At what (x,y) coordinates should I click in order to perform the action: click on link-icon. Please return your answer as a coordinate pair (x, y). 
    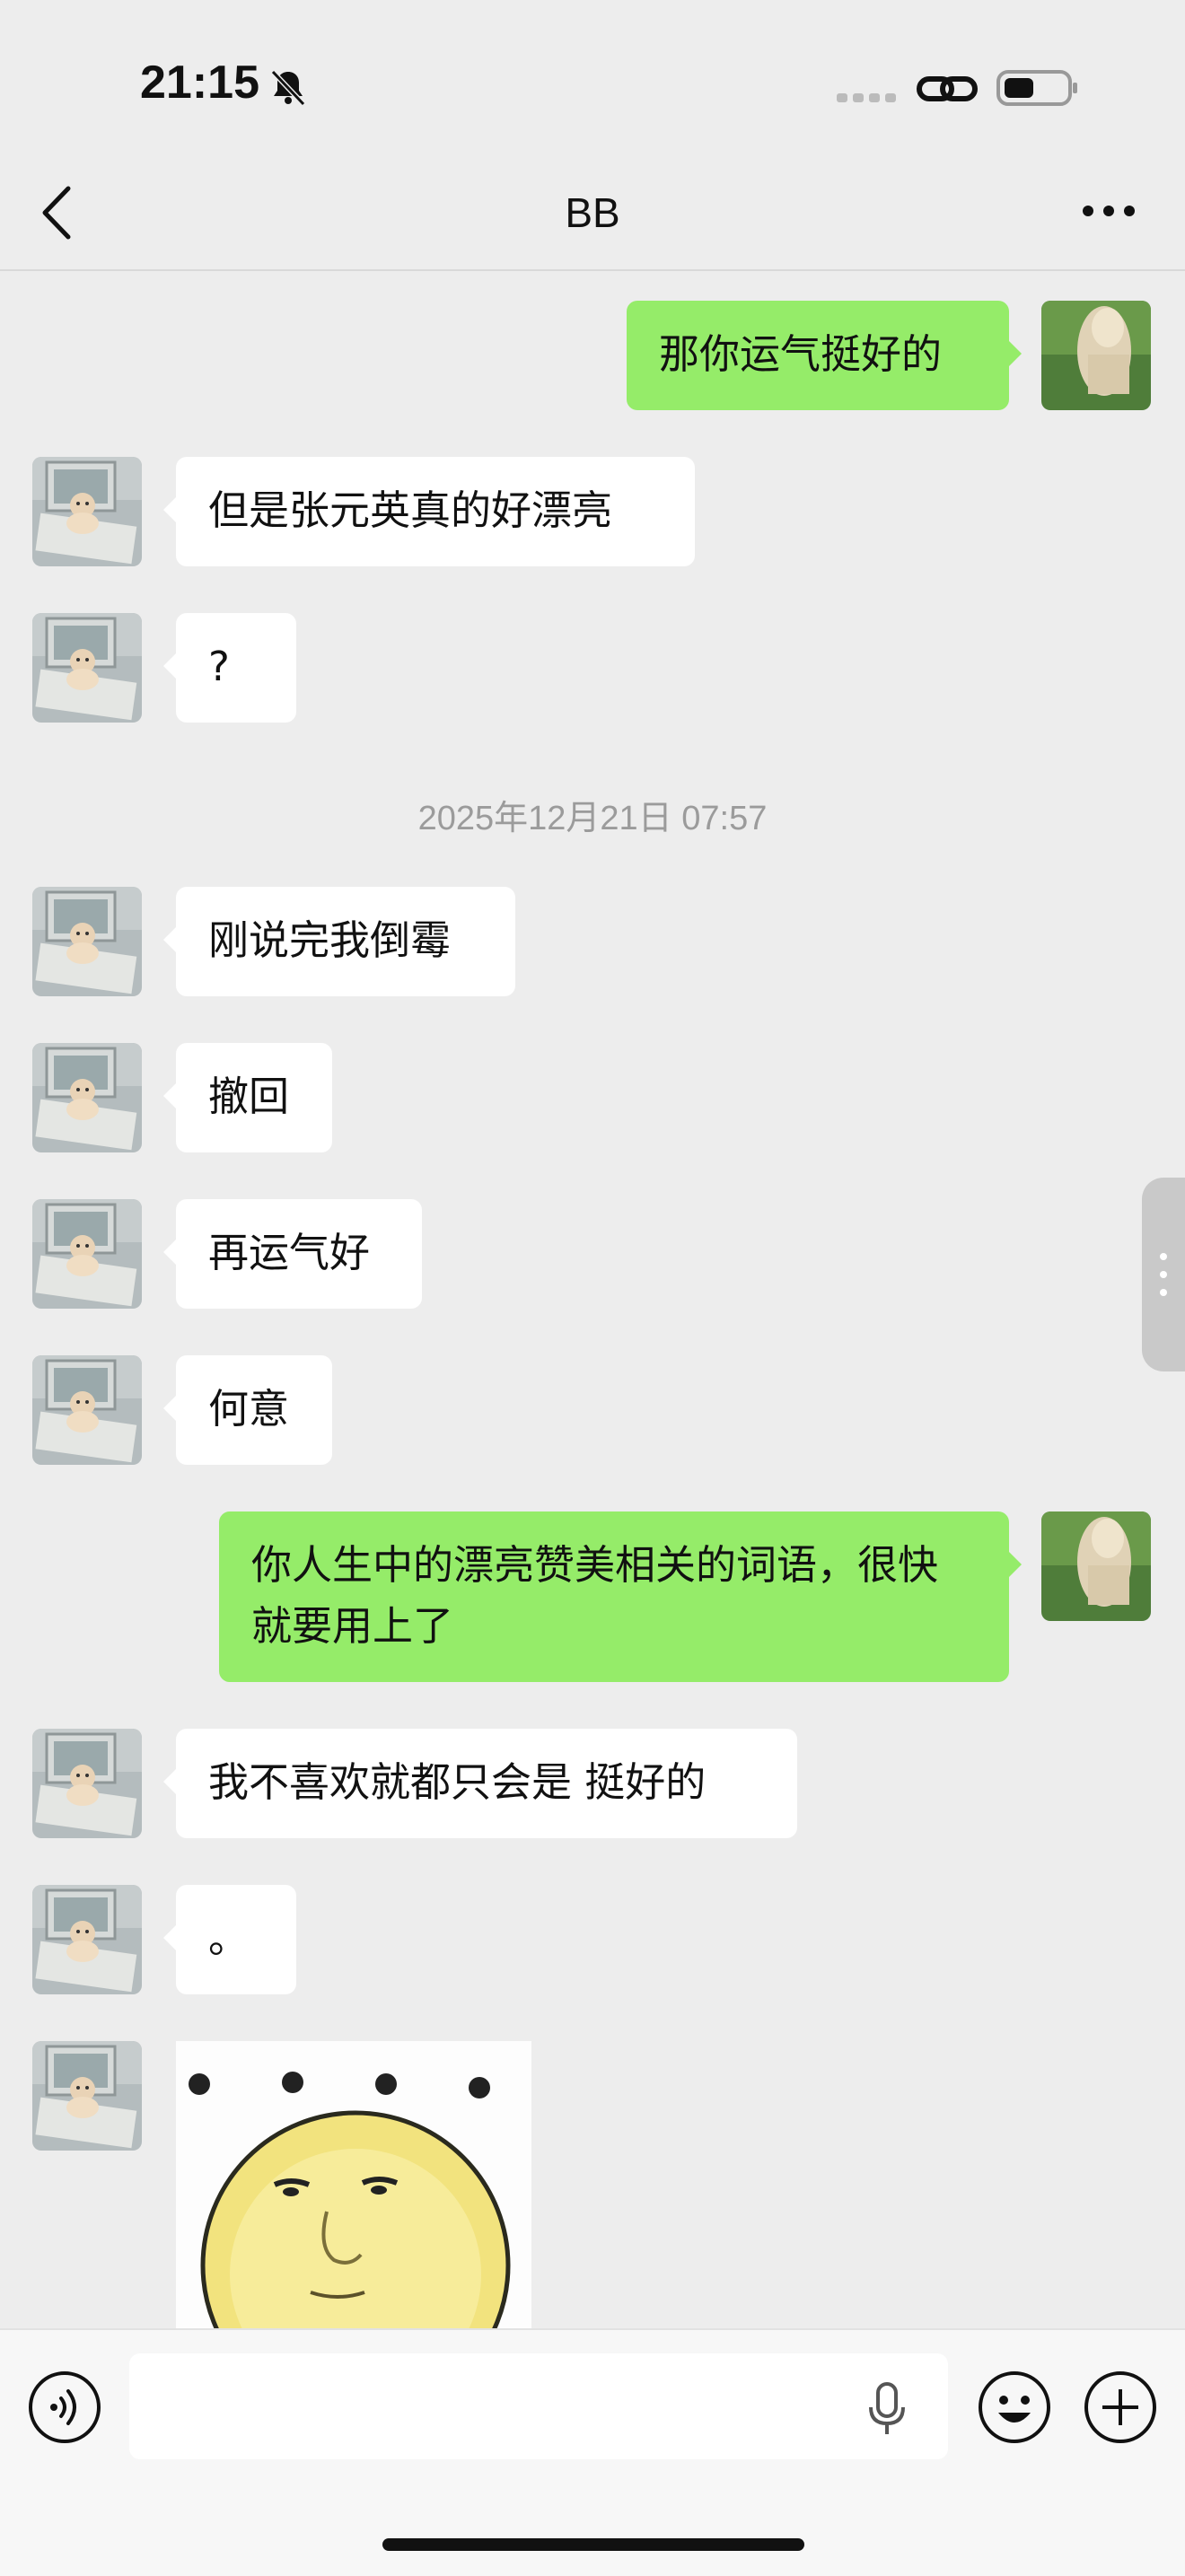
    Looking at the image, I should click on (947, 88).